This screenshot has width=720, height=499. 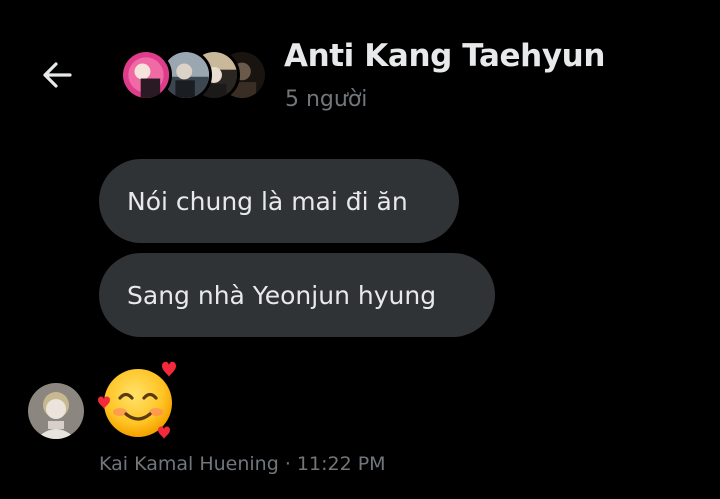 I want to click on member-count: 5 người, so click(x=326, y=99).